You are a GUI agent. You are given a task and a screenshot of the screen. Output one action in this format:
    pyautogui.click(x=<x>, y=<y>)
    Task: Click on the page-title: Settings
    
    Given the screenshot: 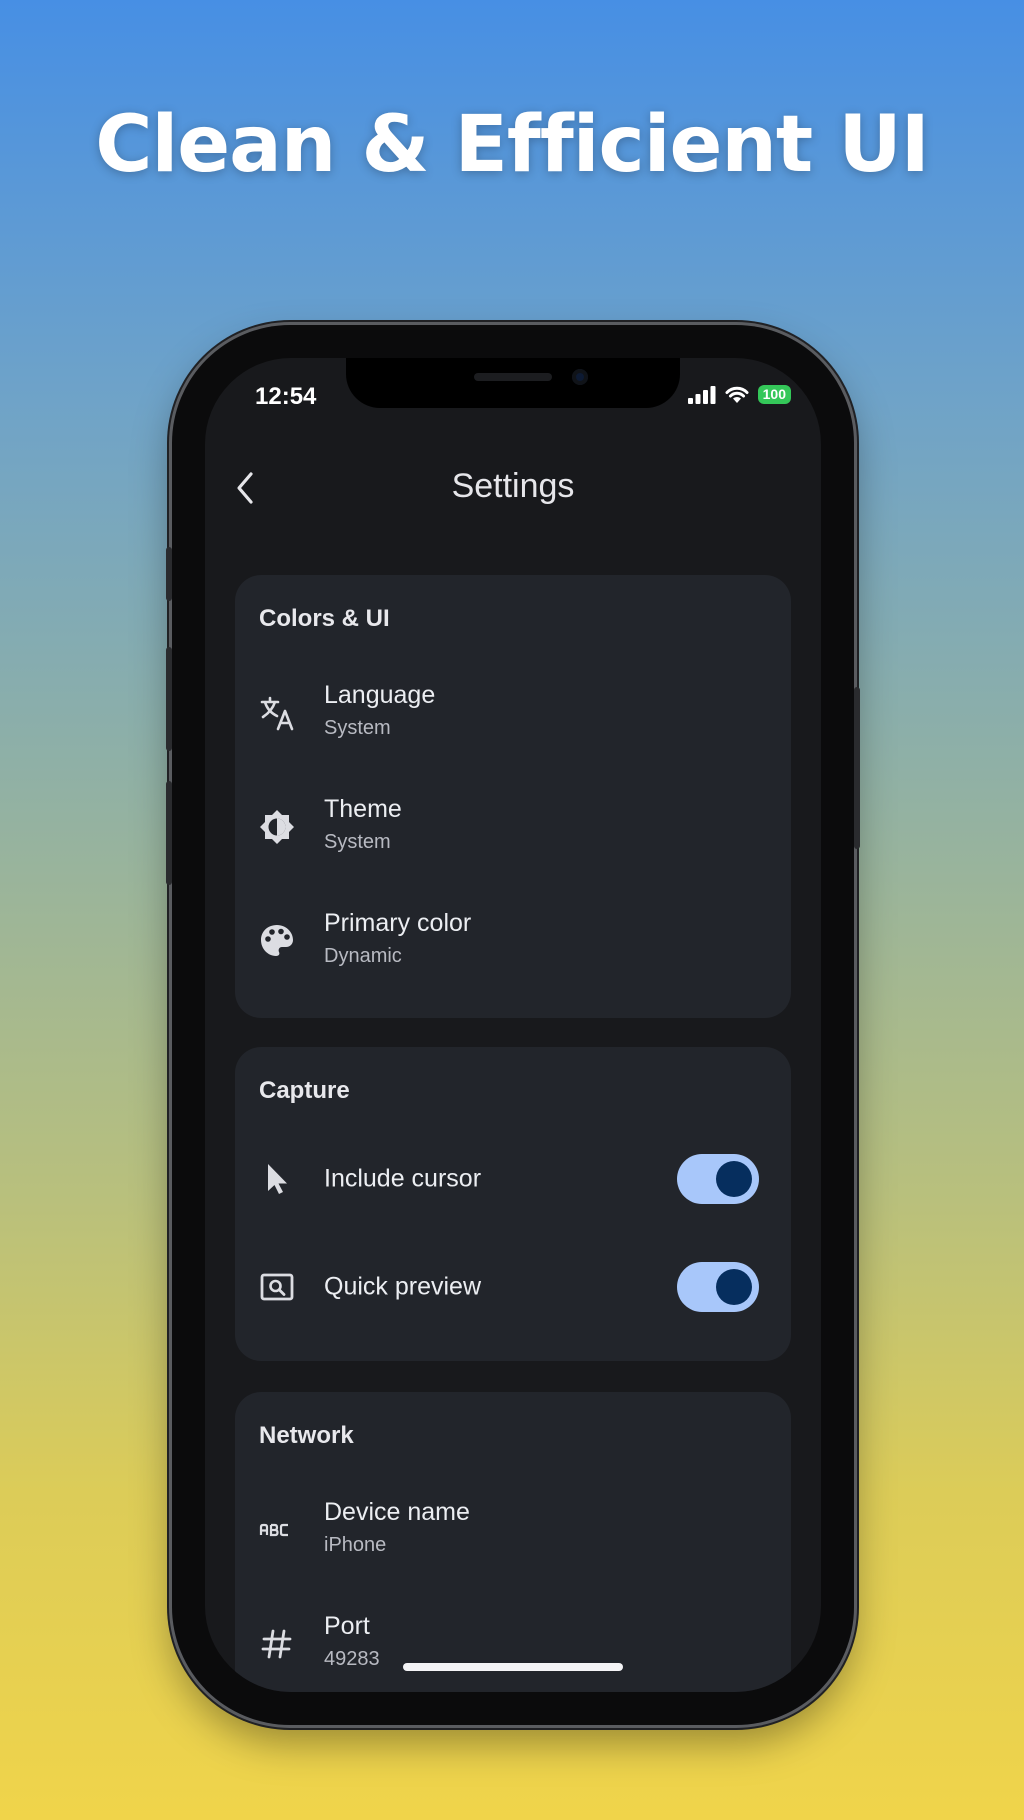 What is the action you would take?
    pyautogui.click(x=513, y=486)
    